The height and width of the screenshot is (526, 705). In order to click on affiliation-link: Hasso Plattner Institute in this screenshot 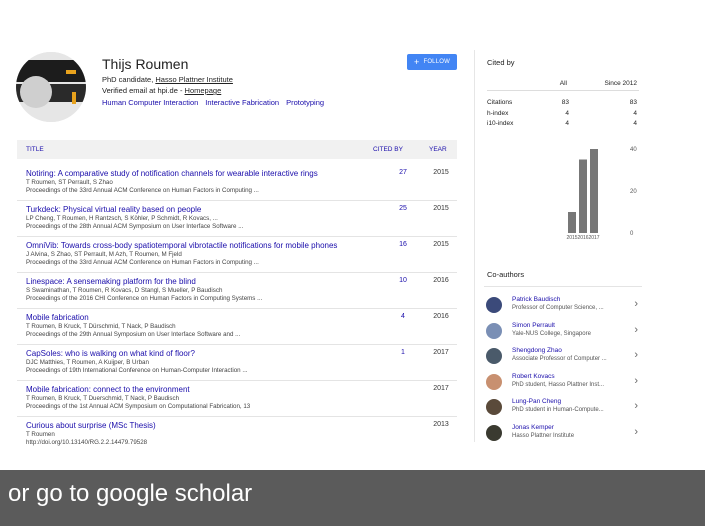, I will do `click(194, 79)`.